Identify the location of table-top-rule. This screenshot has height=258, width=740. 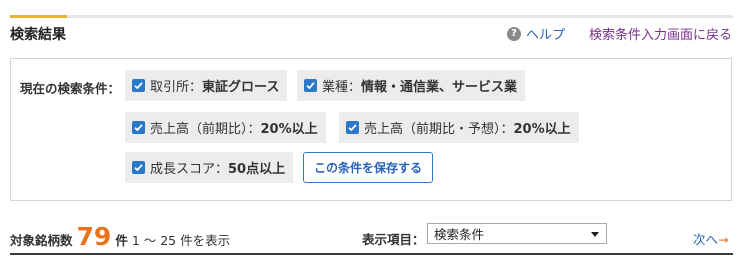
(371, 254).